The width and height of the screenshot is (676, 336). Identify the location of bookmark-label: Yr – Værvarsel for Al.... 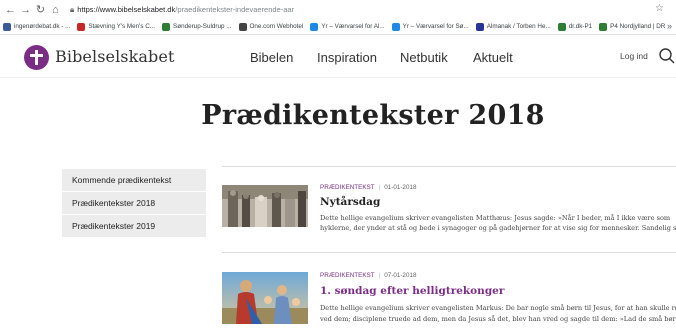
(353, 26).